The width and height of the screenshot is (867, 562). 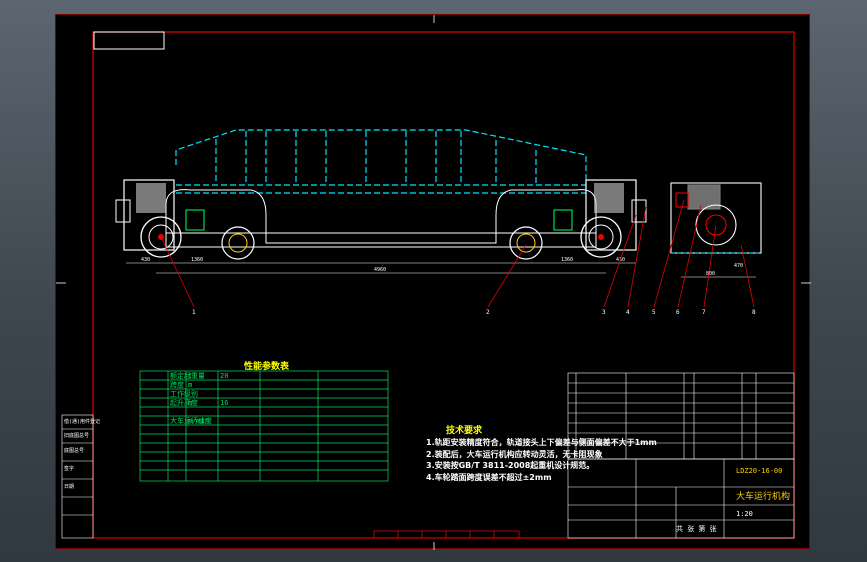 I want to click on part-number-5: 5, so click(x=654, y=312).